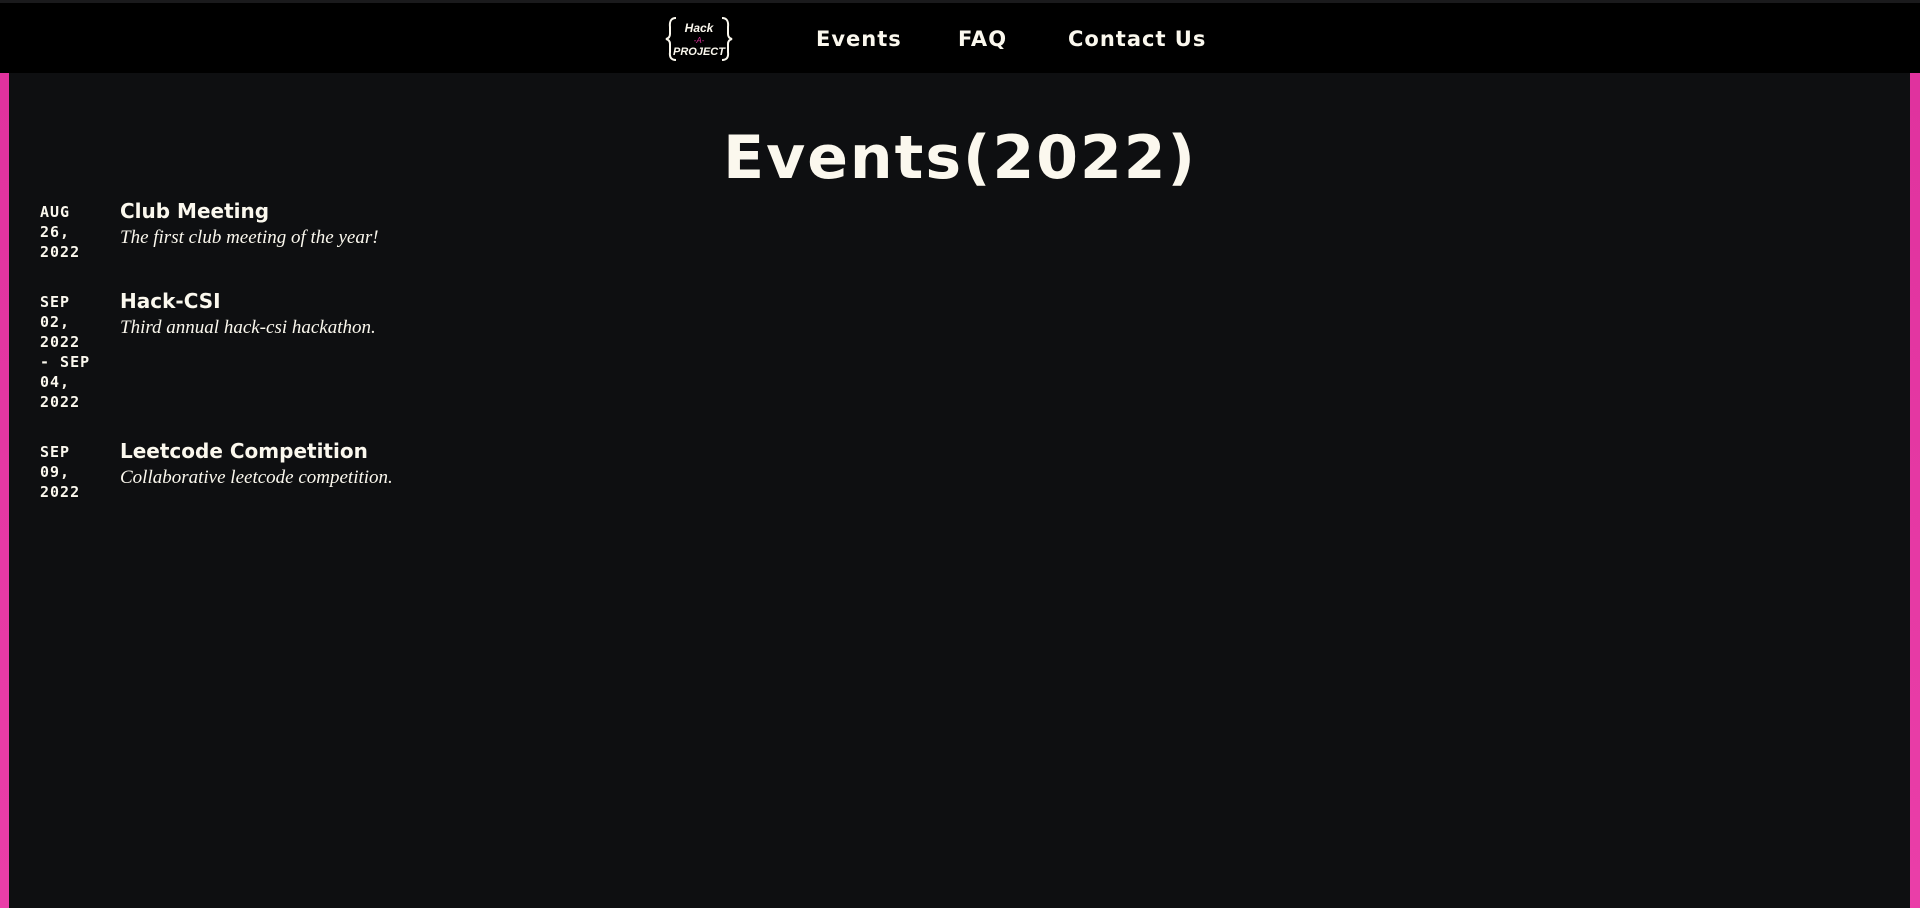  I want to click on page-title: Events(2022), so click(960, 158).